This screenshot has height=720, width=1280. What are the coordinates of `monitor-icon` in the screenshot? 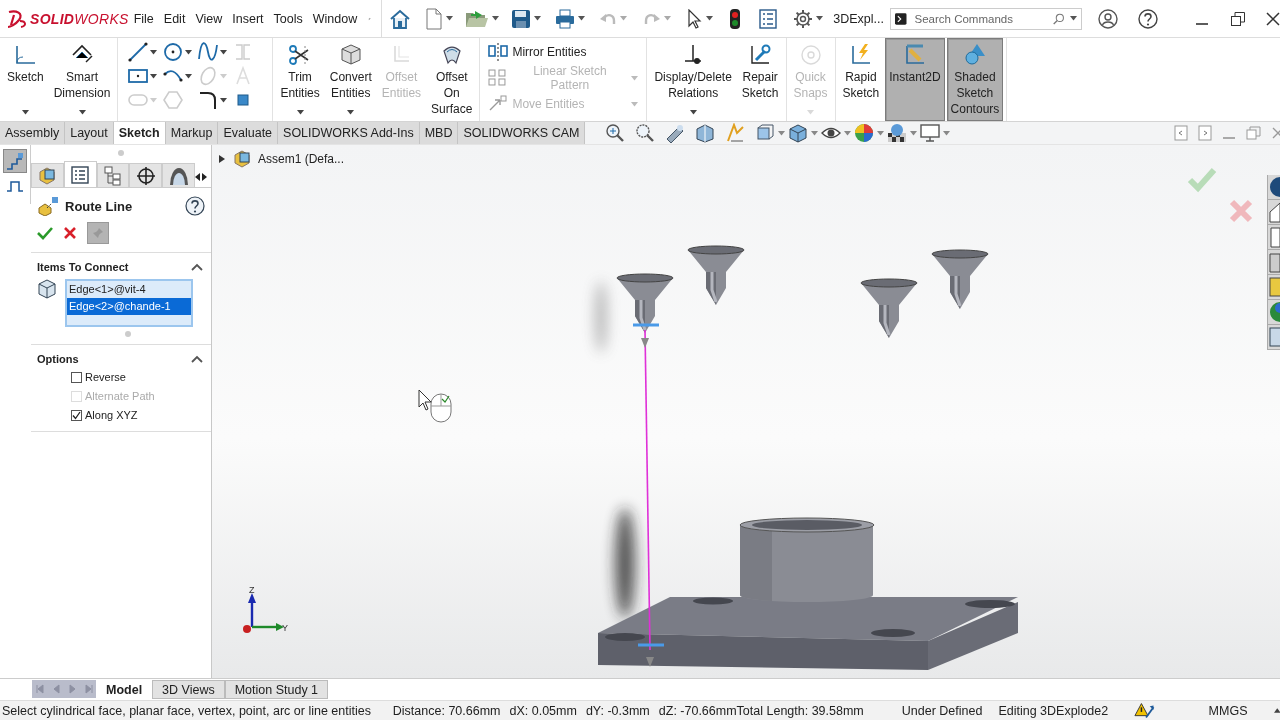 It's located at (930, 133).